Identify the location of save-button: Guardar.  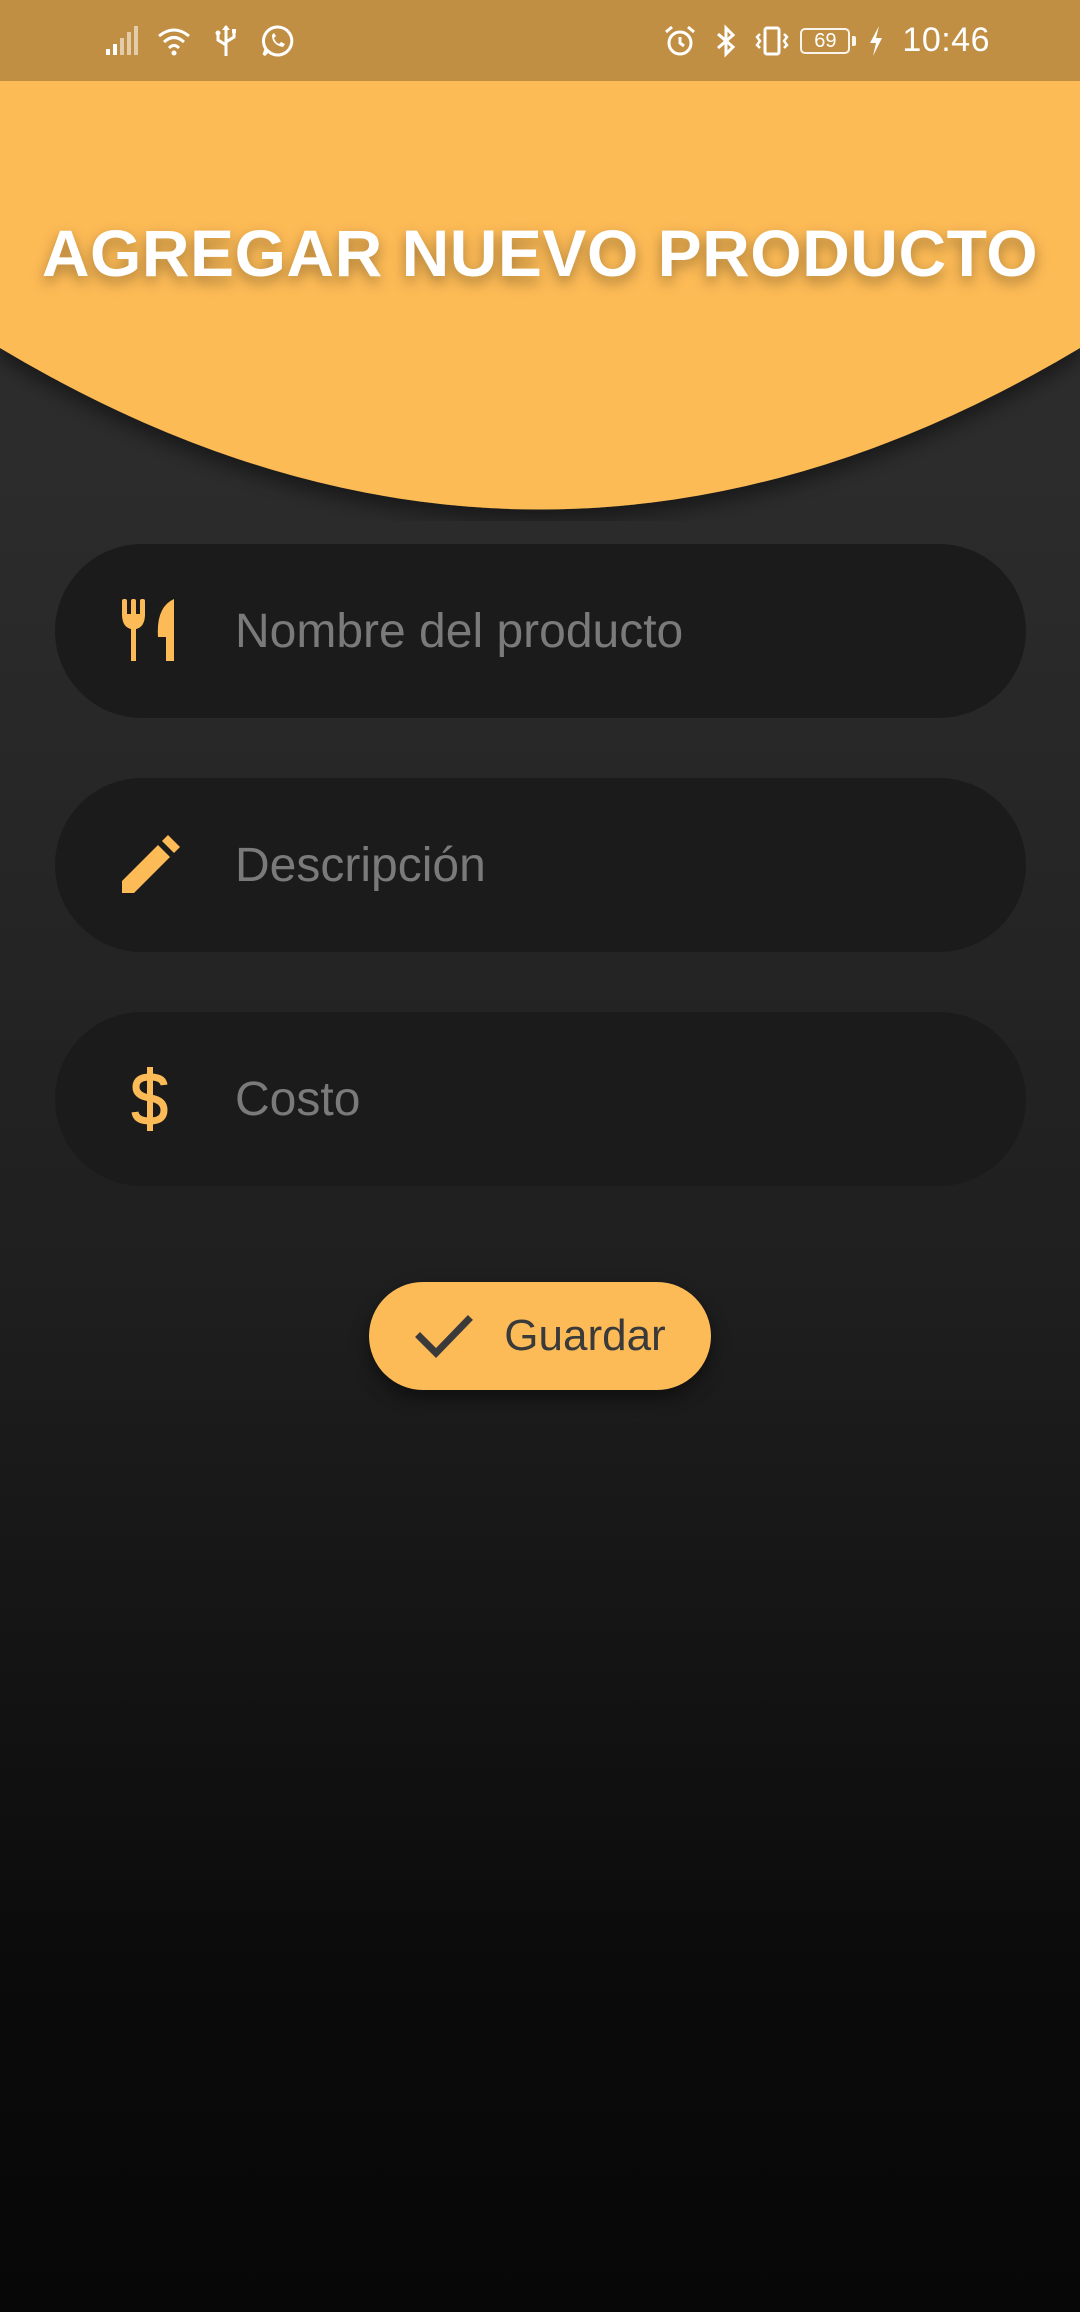
(540, 1336).